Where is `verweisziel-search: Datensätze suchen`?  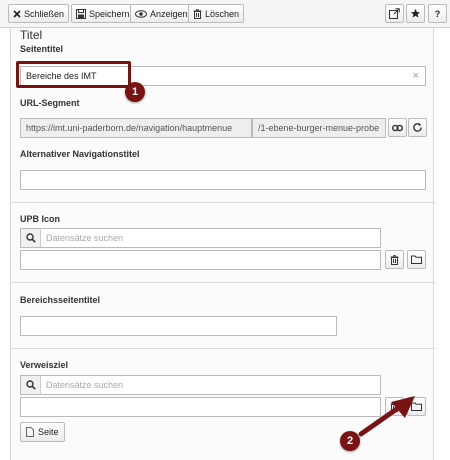
verweisziel-search: Datensätze suchen is located at coordinates (200, 385).